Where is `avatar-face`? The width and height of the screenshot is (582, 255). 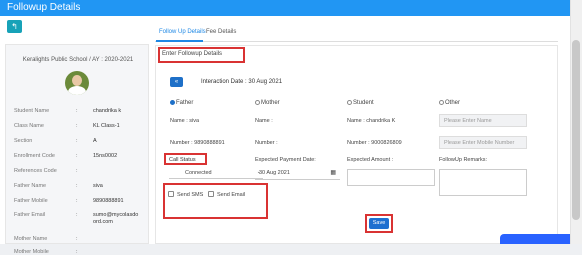 avatar-face is located at coordinates (77, 80).